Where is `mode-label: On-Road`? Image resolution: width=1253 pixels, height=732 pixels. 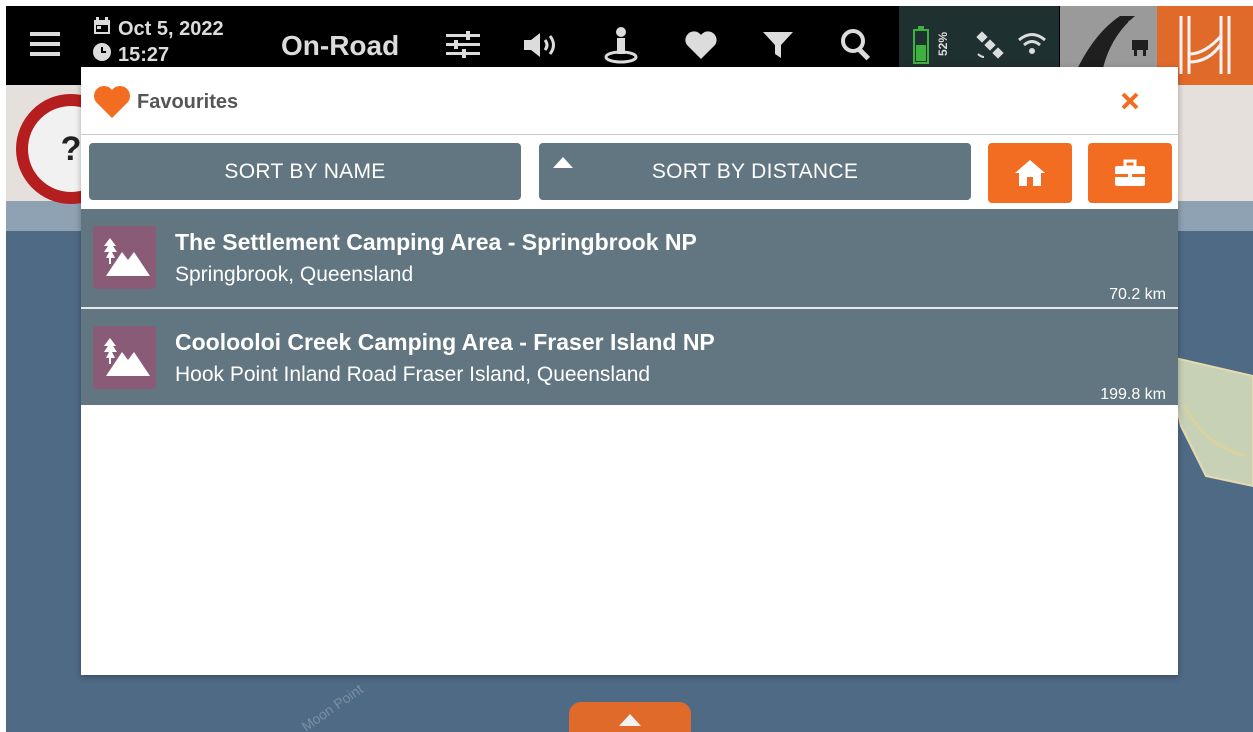
mode-label: On-Road is located at coordinates (340, 46).